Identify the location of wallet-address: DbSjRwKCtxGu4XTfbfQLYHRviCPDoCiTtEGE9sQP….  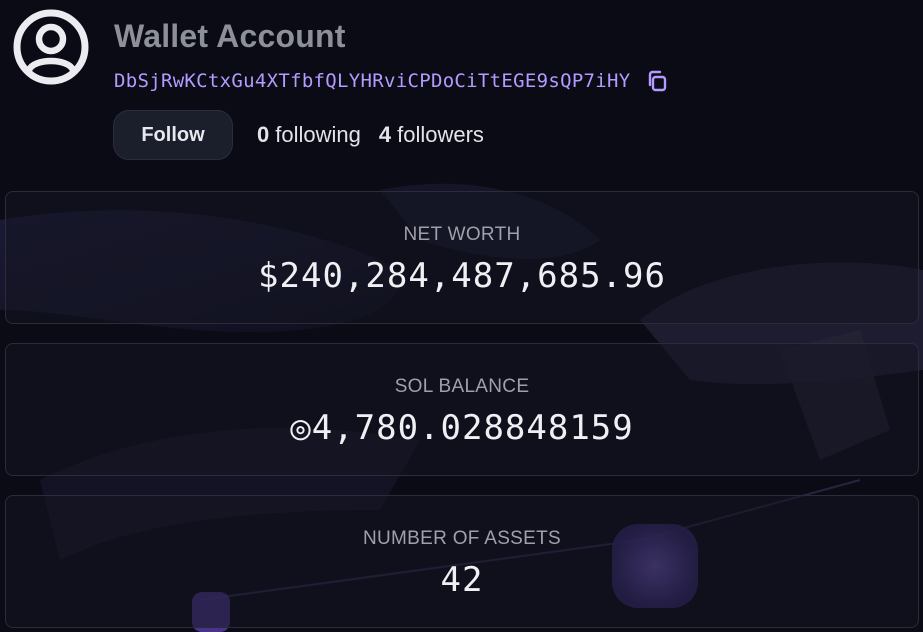
(372, 81).